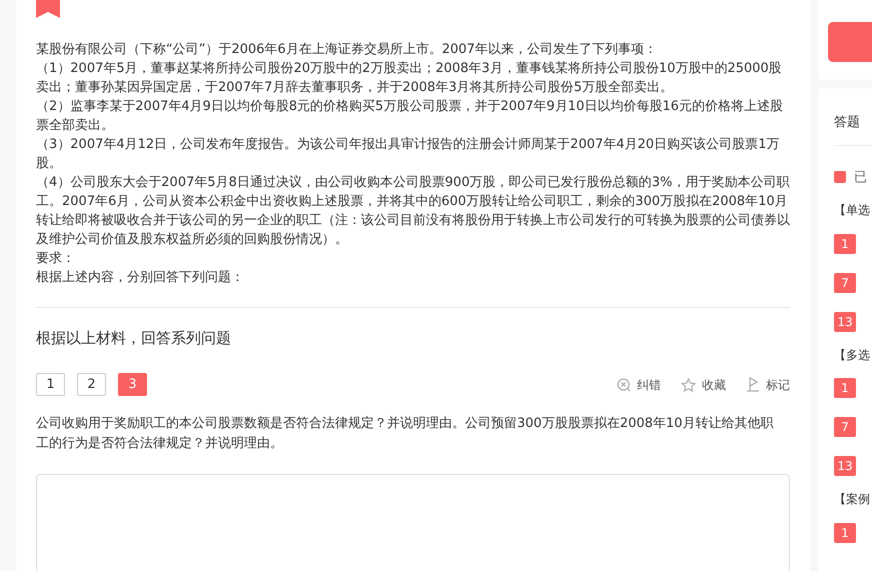  Describe the element at coordinates (688, 385) in the screenshot. I see `star-icon` at that location.